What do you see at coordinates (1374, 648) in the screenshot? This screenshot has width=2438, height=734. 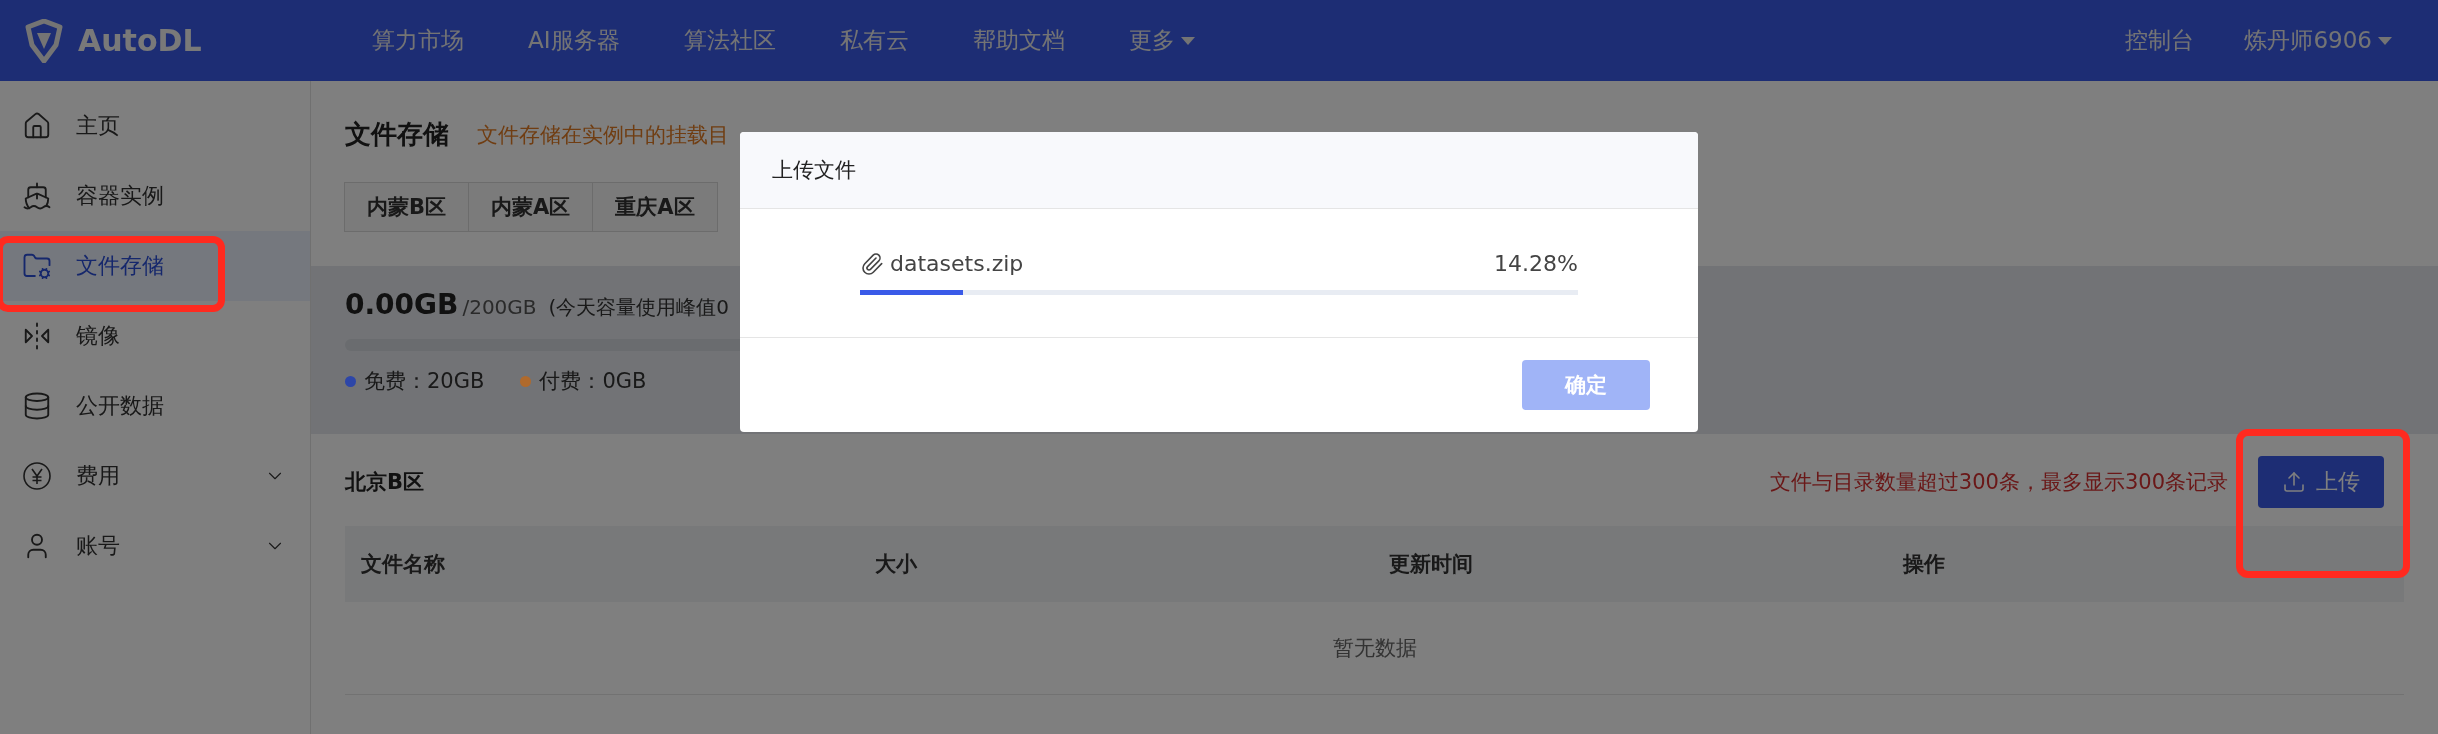 I see `empty-text: 暂无数据` at bounding box center [1374, 648].